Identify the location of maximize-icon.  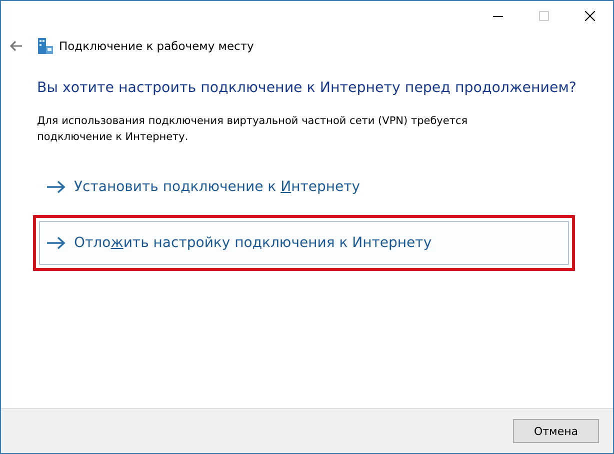
(544, 16).